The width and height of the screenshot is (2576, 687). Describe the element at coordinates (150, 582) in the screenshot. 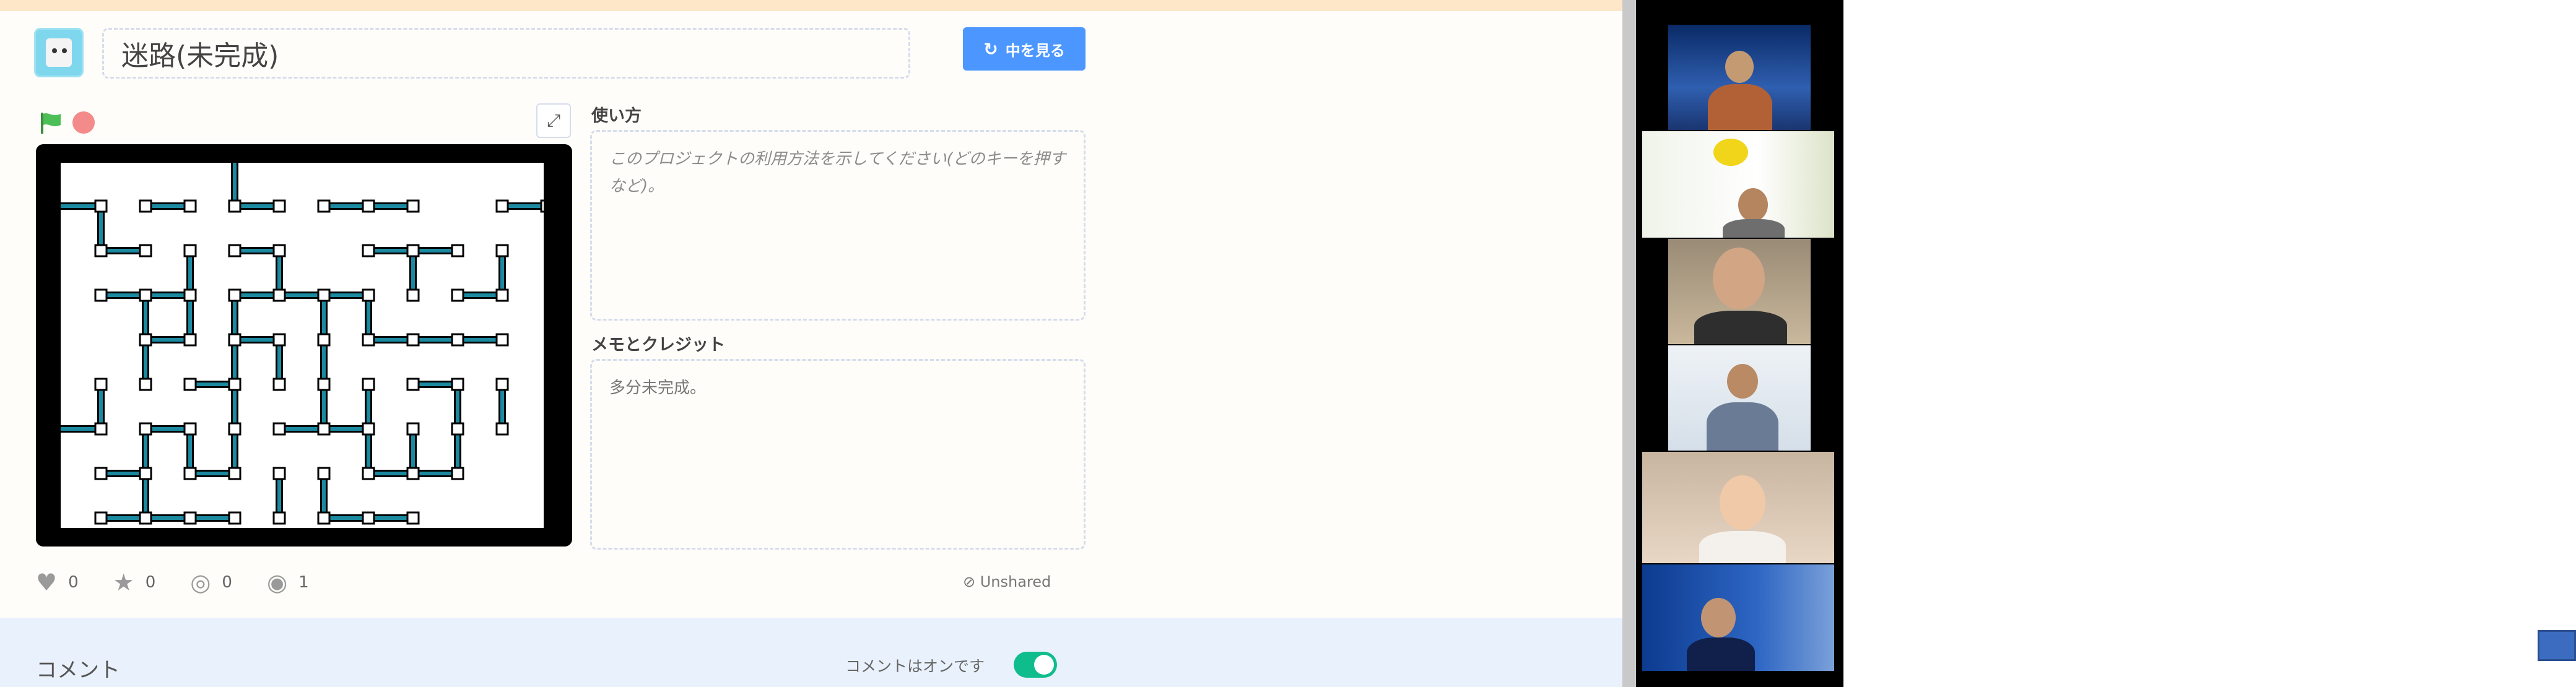

I see `favorite-count: 0` at that location.